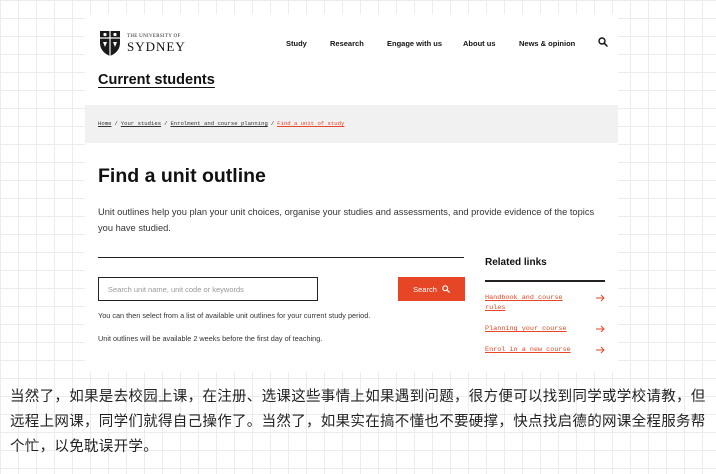 Image resolution: width=716 pixels, height=474 pixels. Describe the element at coordinates (104, 123) in the screenshot. I see `breadcrumb-home: Home` at that location.